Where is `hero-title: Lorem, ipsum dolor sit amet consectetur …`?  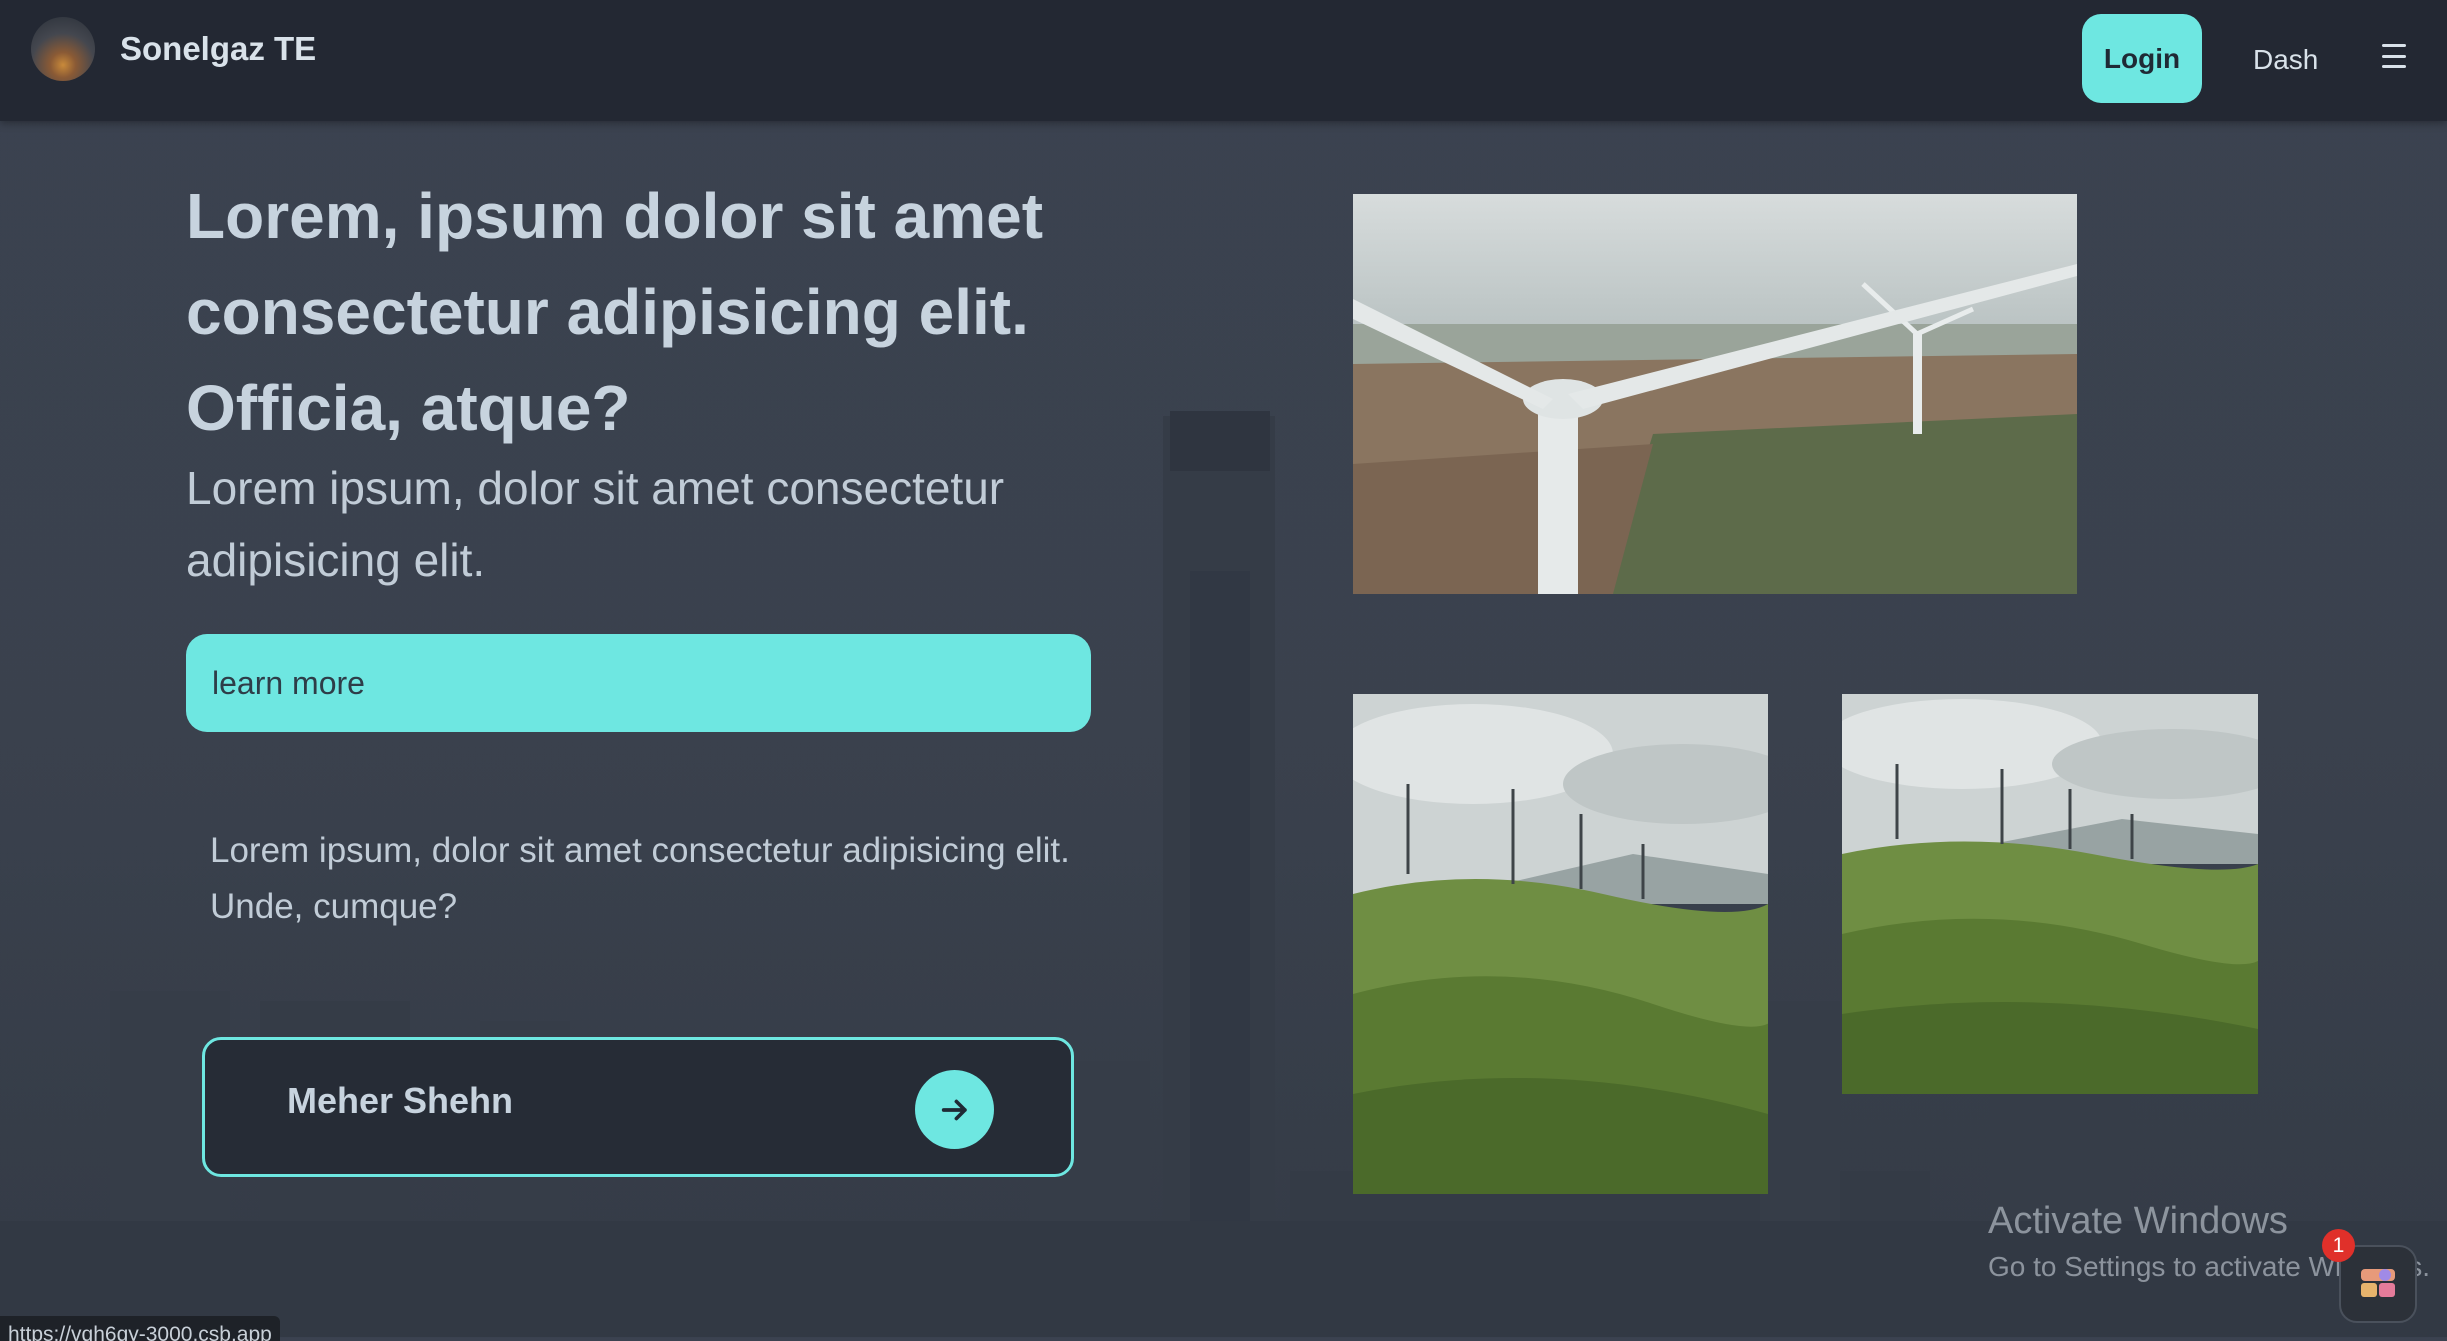
hero-title: Lorem, ipsum dolor sit amet consectetur … is located at coordinates (615, 312).